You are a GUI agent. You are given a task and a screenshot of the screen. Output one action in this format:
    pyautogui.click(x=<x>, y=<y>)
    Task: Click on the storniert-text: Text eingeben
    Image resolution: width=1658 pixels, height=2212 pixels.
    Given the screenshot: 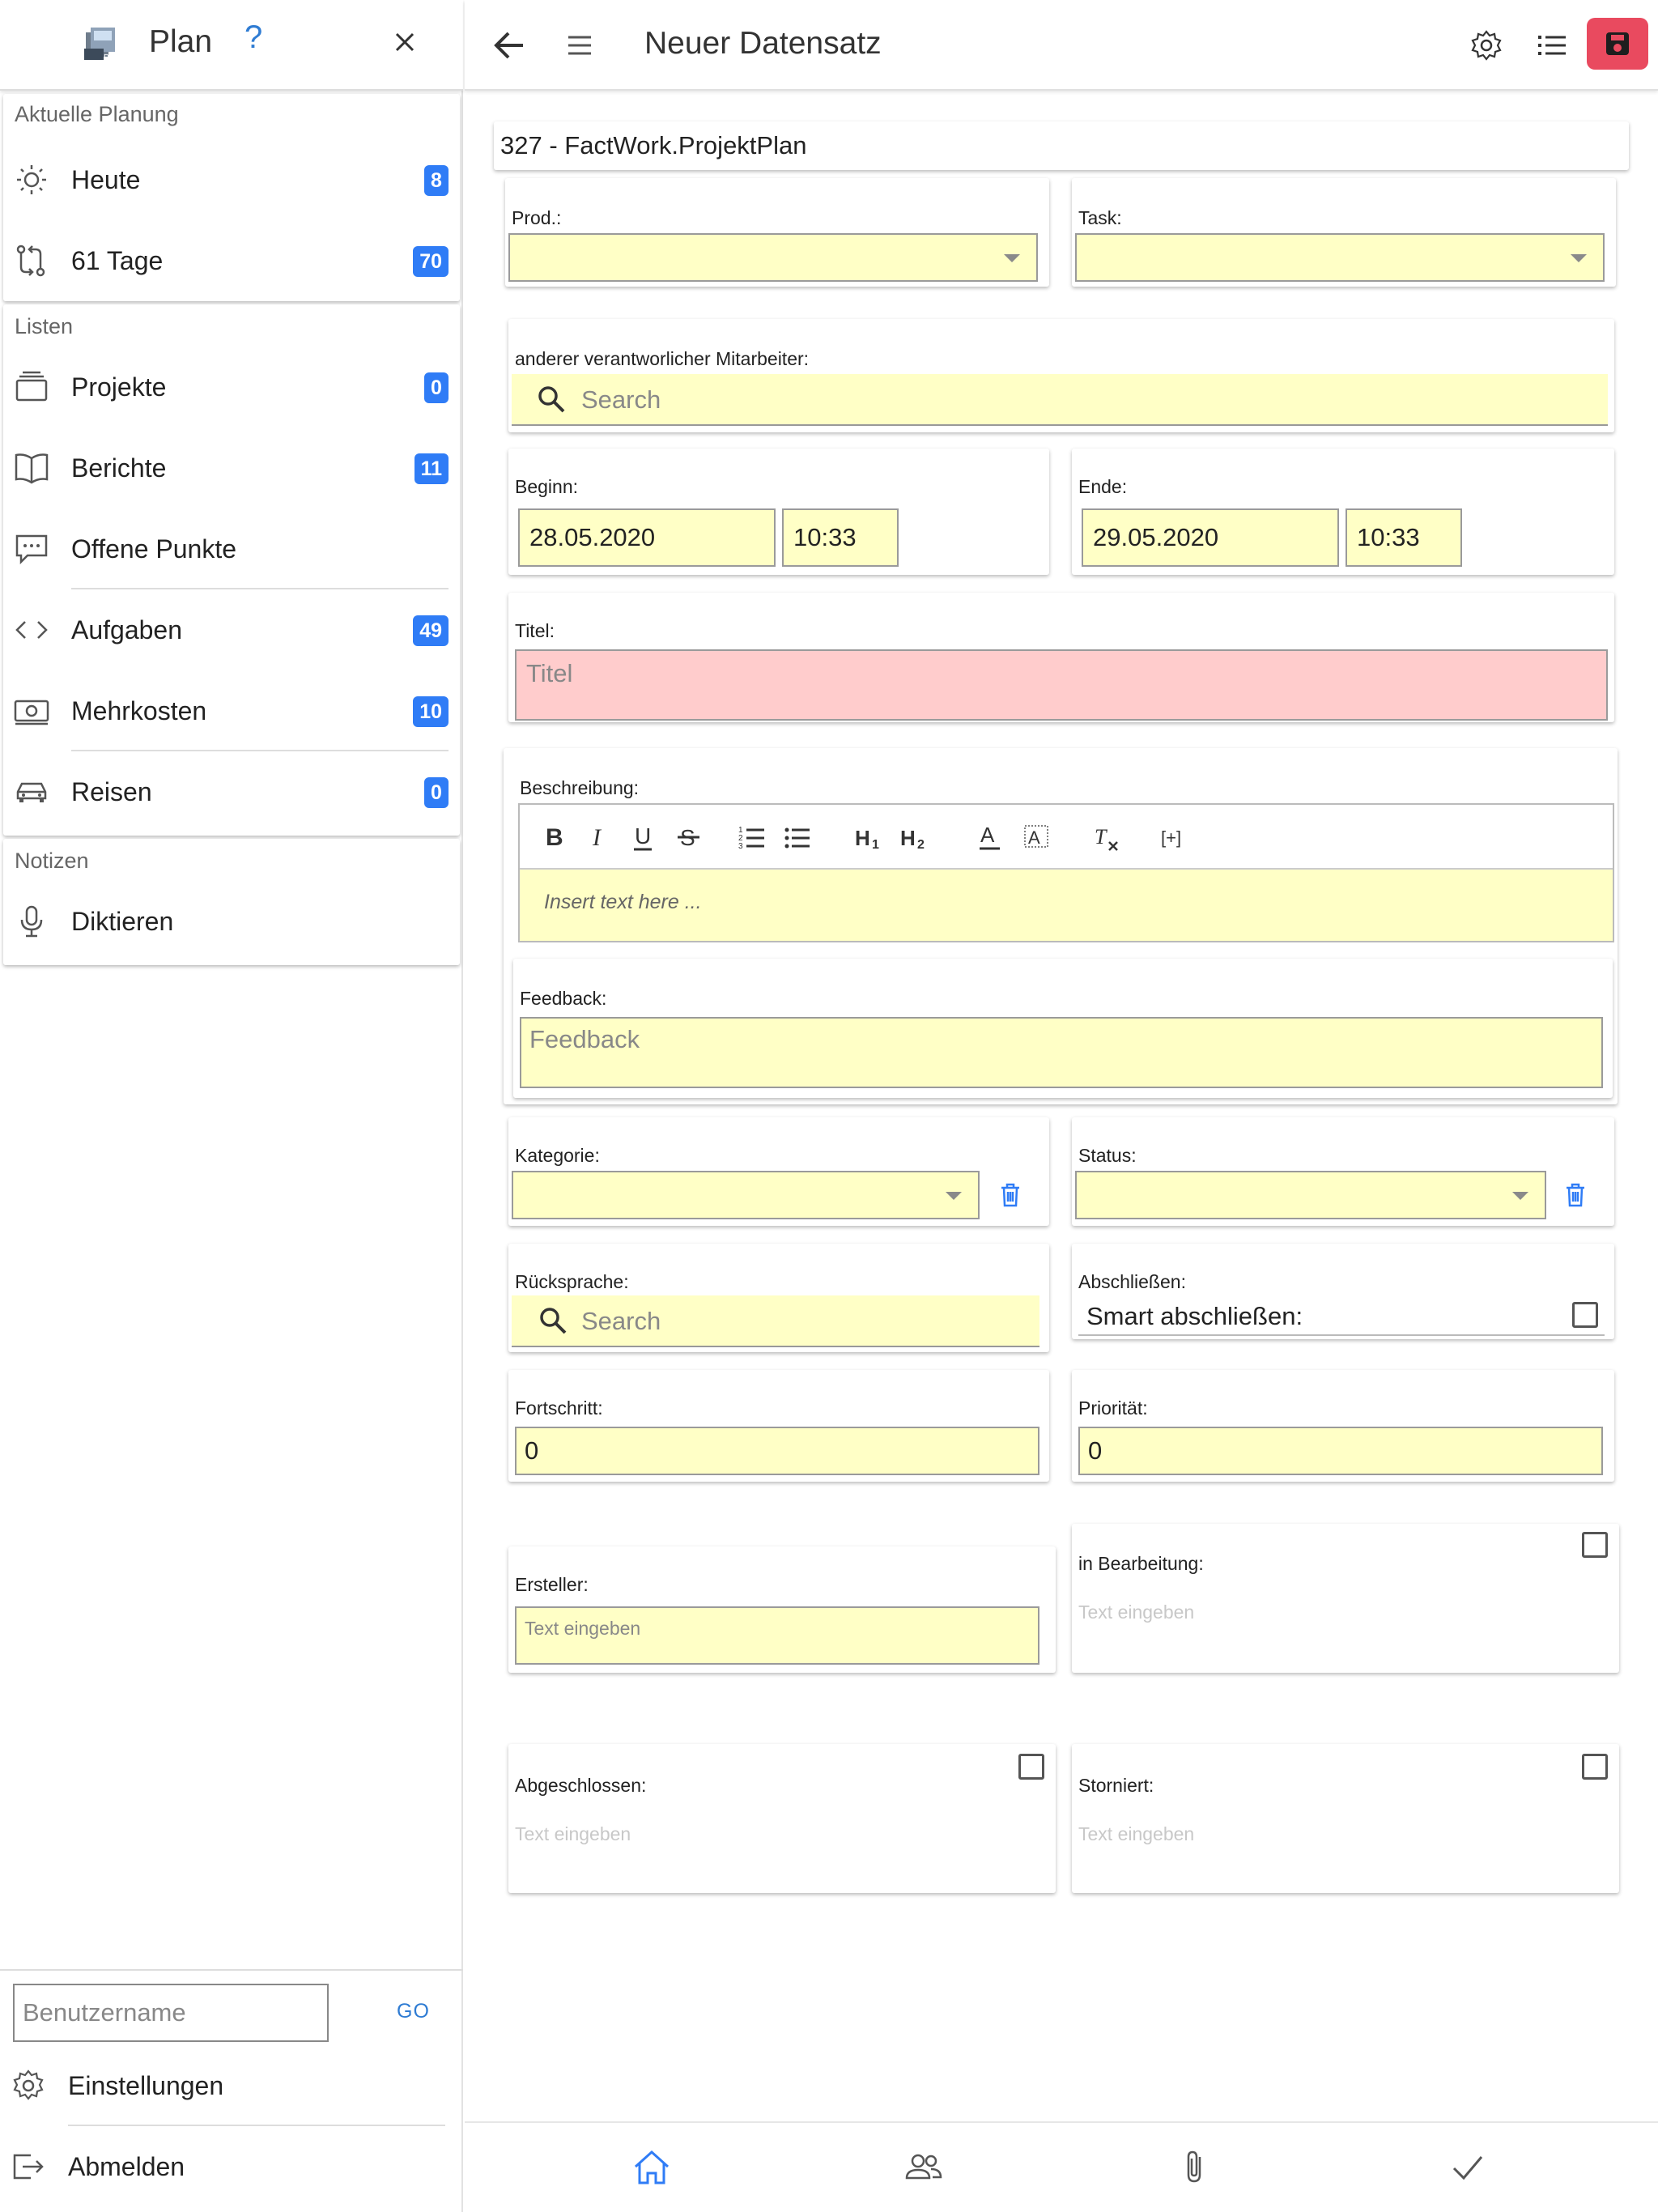 What is the action you would take?
    pyautogui.click(x=1136, y=1834)
    